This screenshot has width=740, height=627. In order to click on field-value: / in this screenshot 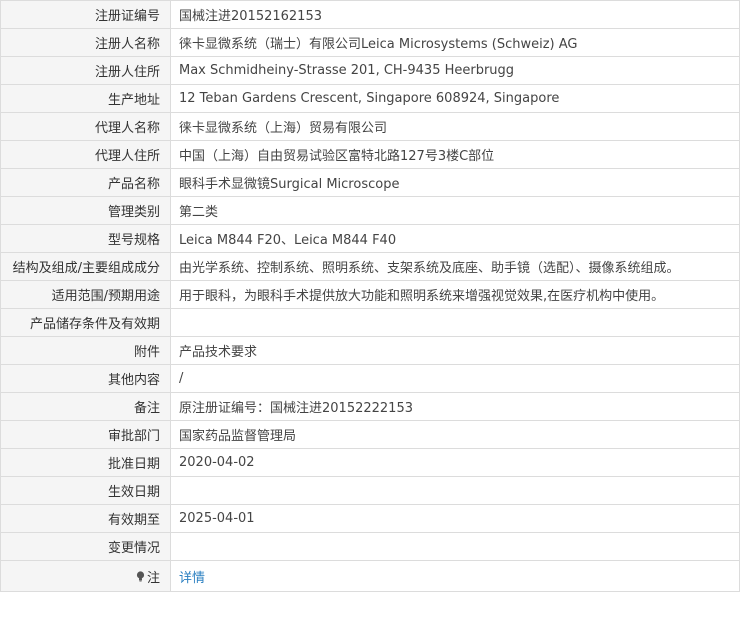, I will do `click(455, 378)`.